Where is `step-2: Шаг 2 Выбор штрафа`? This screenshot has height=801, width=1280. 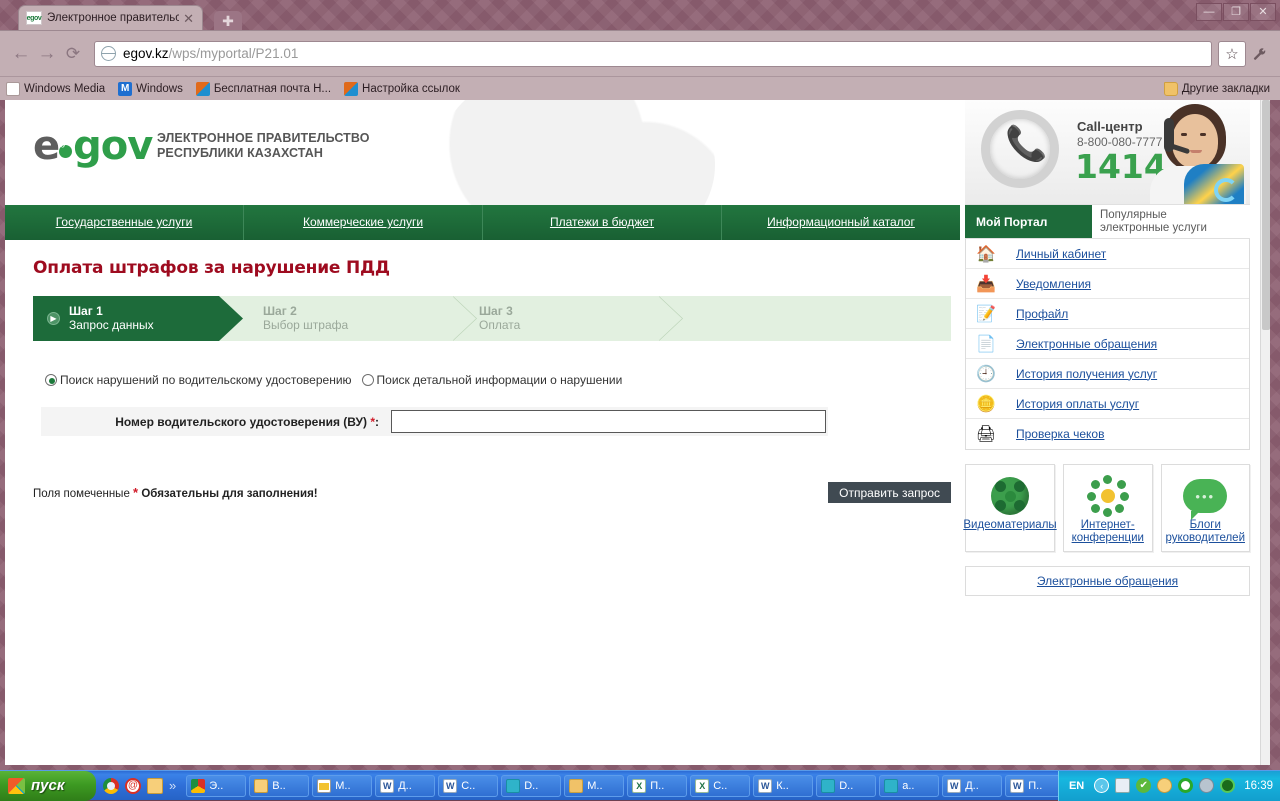
step-2: Шаг 2 Выбор штрафа is located at coordinates (354, 318).